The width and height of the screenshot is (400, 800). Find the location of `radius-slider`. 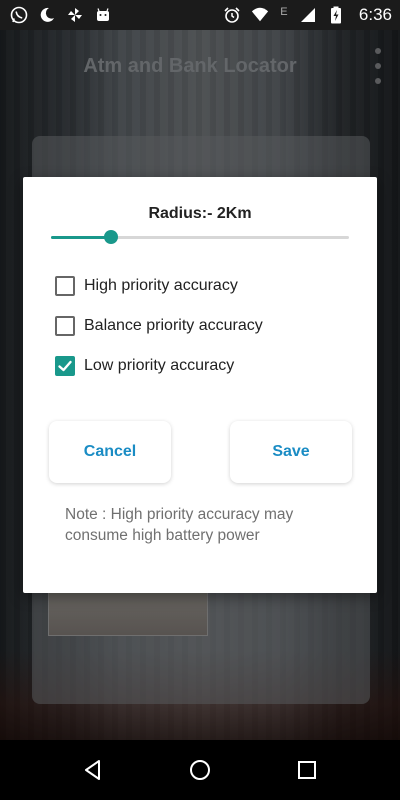

radius-slider is located at coordinates (200, 237).